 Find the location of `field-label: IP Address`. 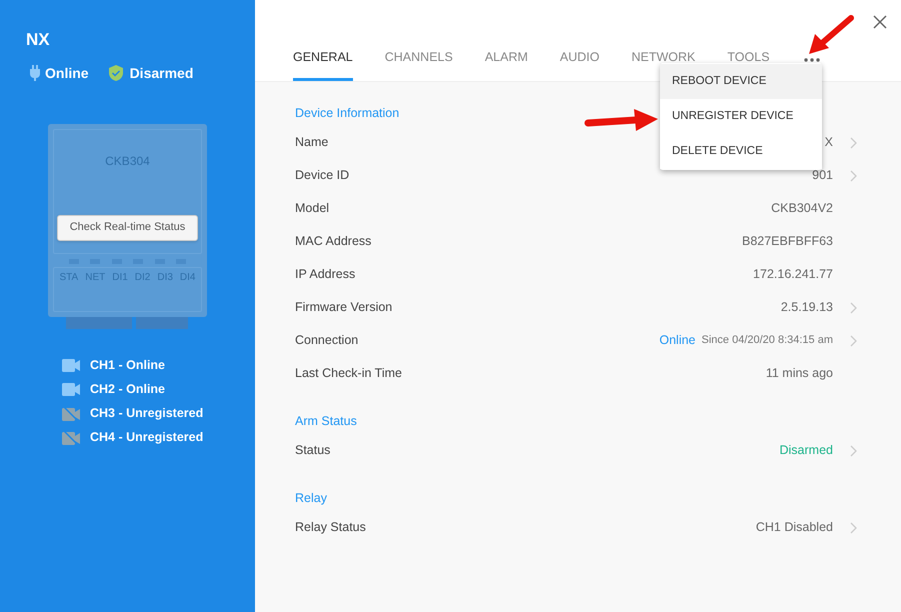

field-label: IP Address is located at coordinates (325, 275).